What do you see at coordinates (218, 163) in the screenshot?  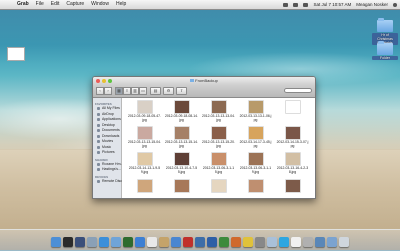 I see `file-item: 2012-03-13-06-3-1-15.jpg` at bounding box center [218, 163].